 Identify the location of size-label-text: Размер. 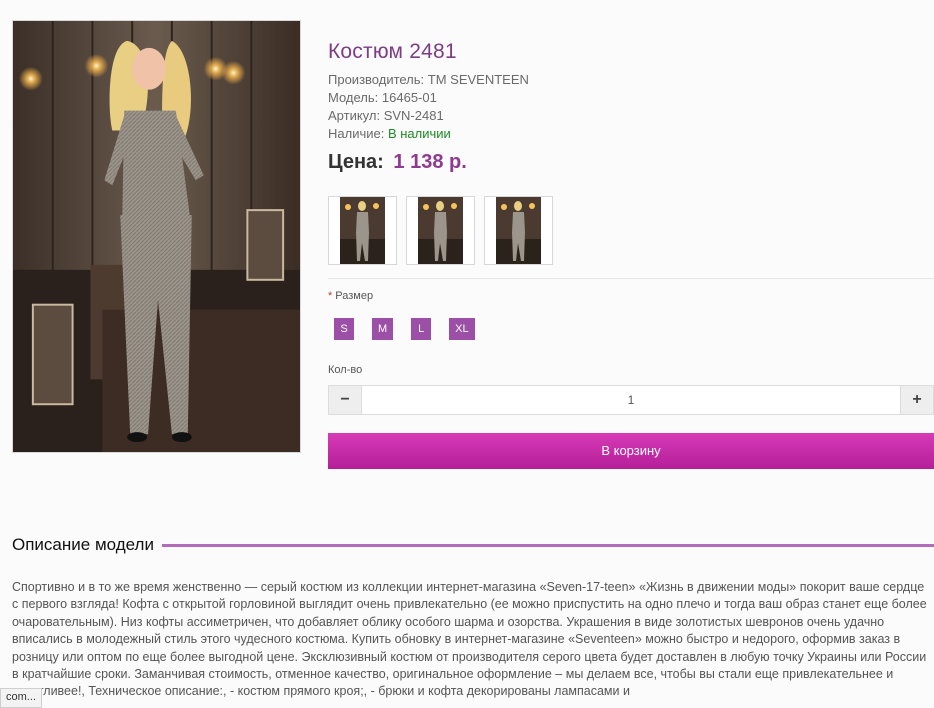
(354, 296).